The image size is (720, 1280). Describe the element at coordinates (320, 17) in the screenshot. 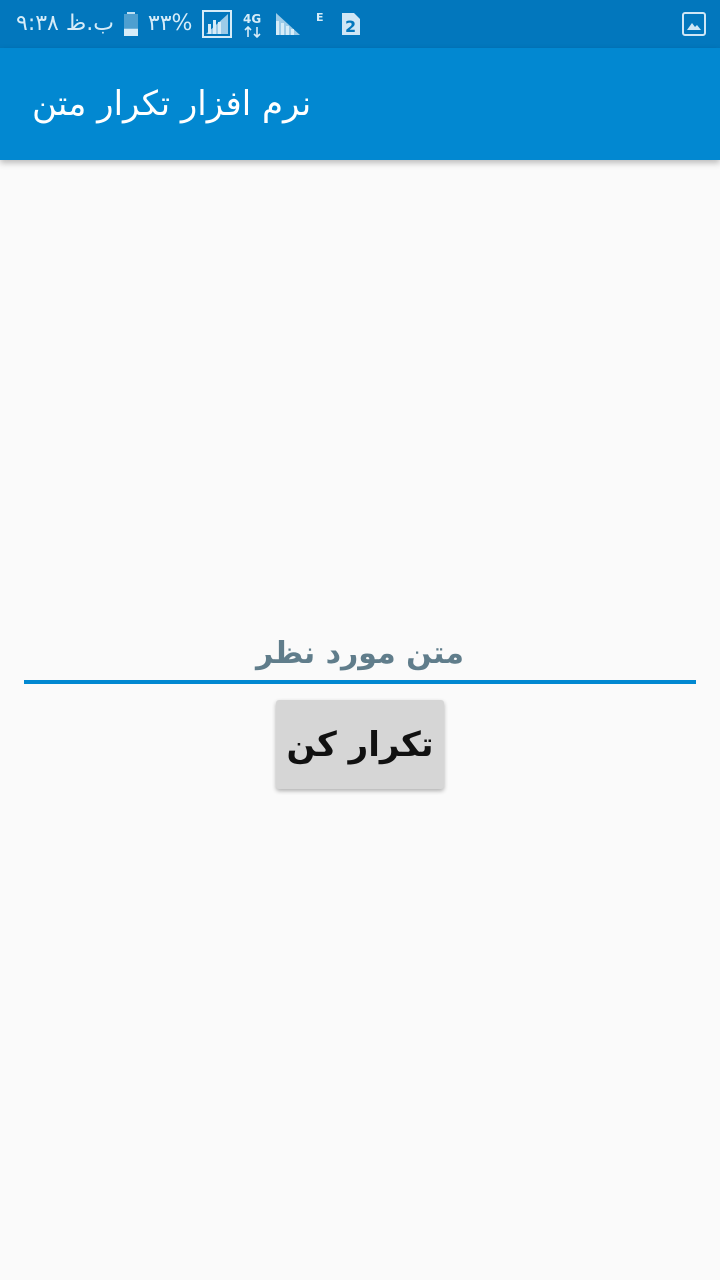

I see `svg-text: E` at that location.